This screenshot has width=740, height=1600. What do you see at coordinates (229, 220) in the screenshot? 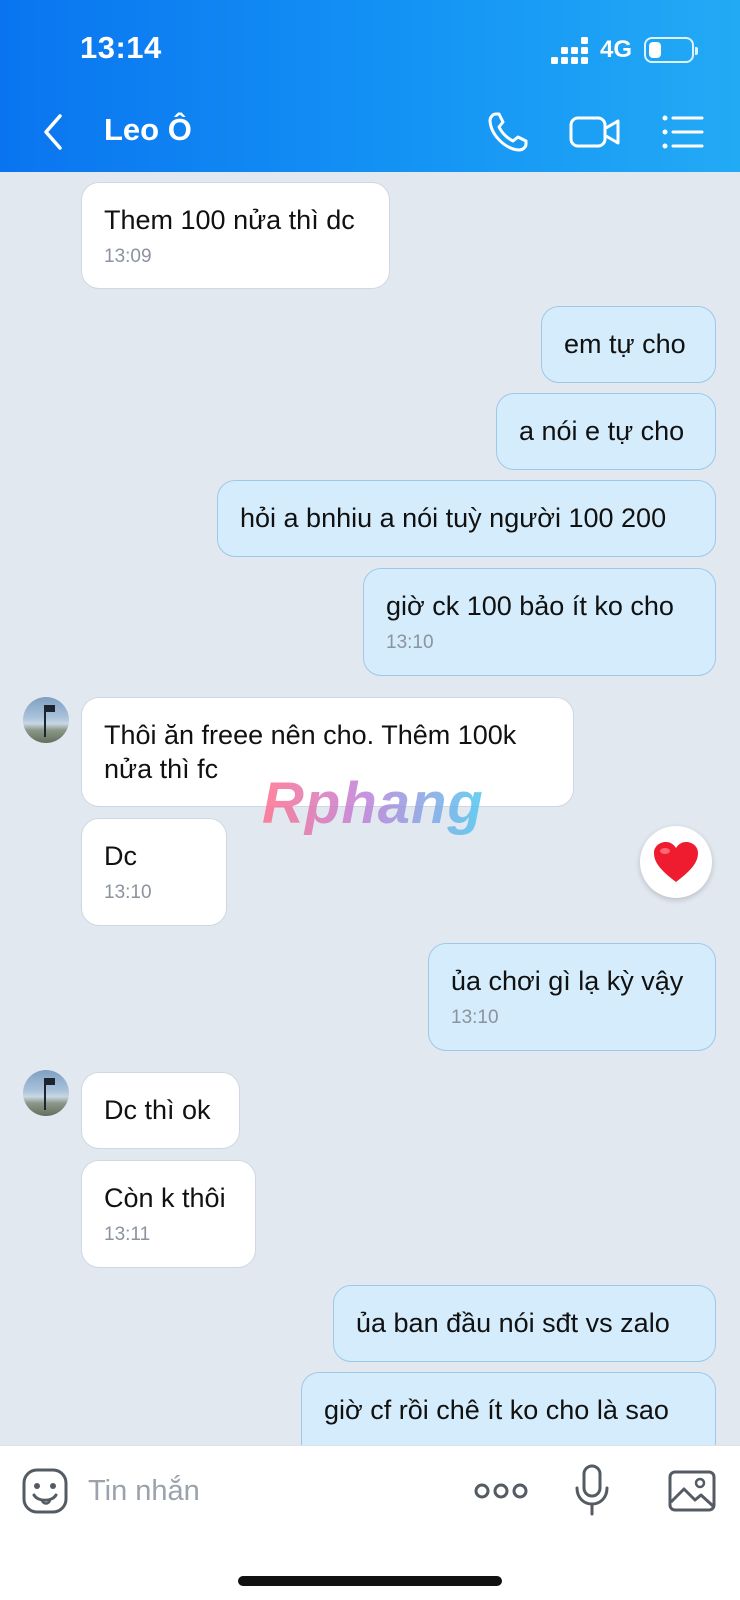
I see `message-text: Them 100 nửa thì dc` at bounding box center [229, 220].